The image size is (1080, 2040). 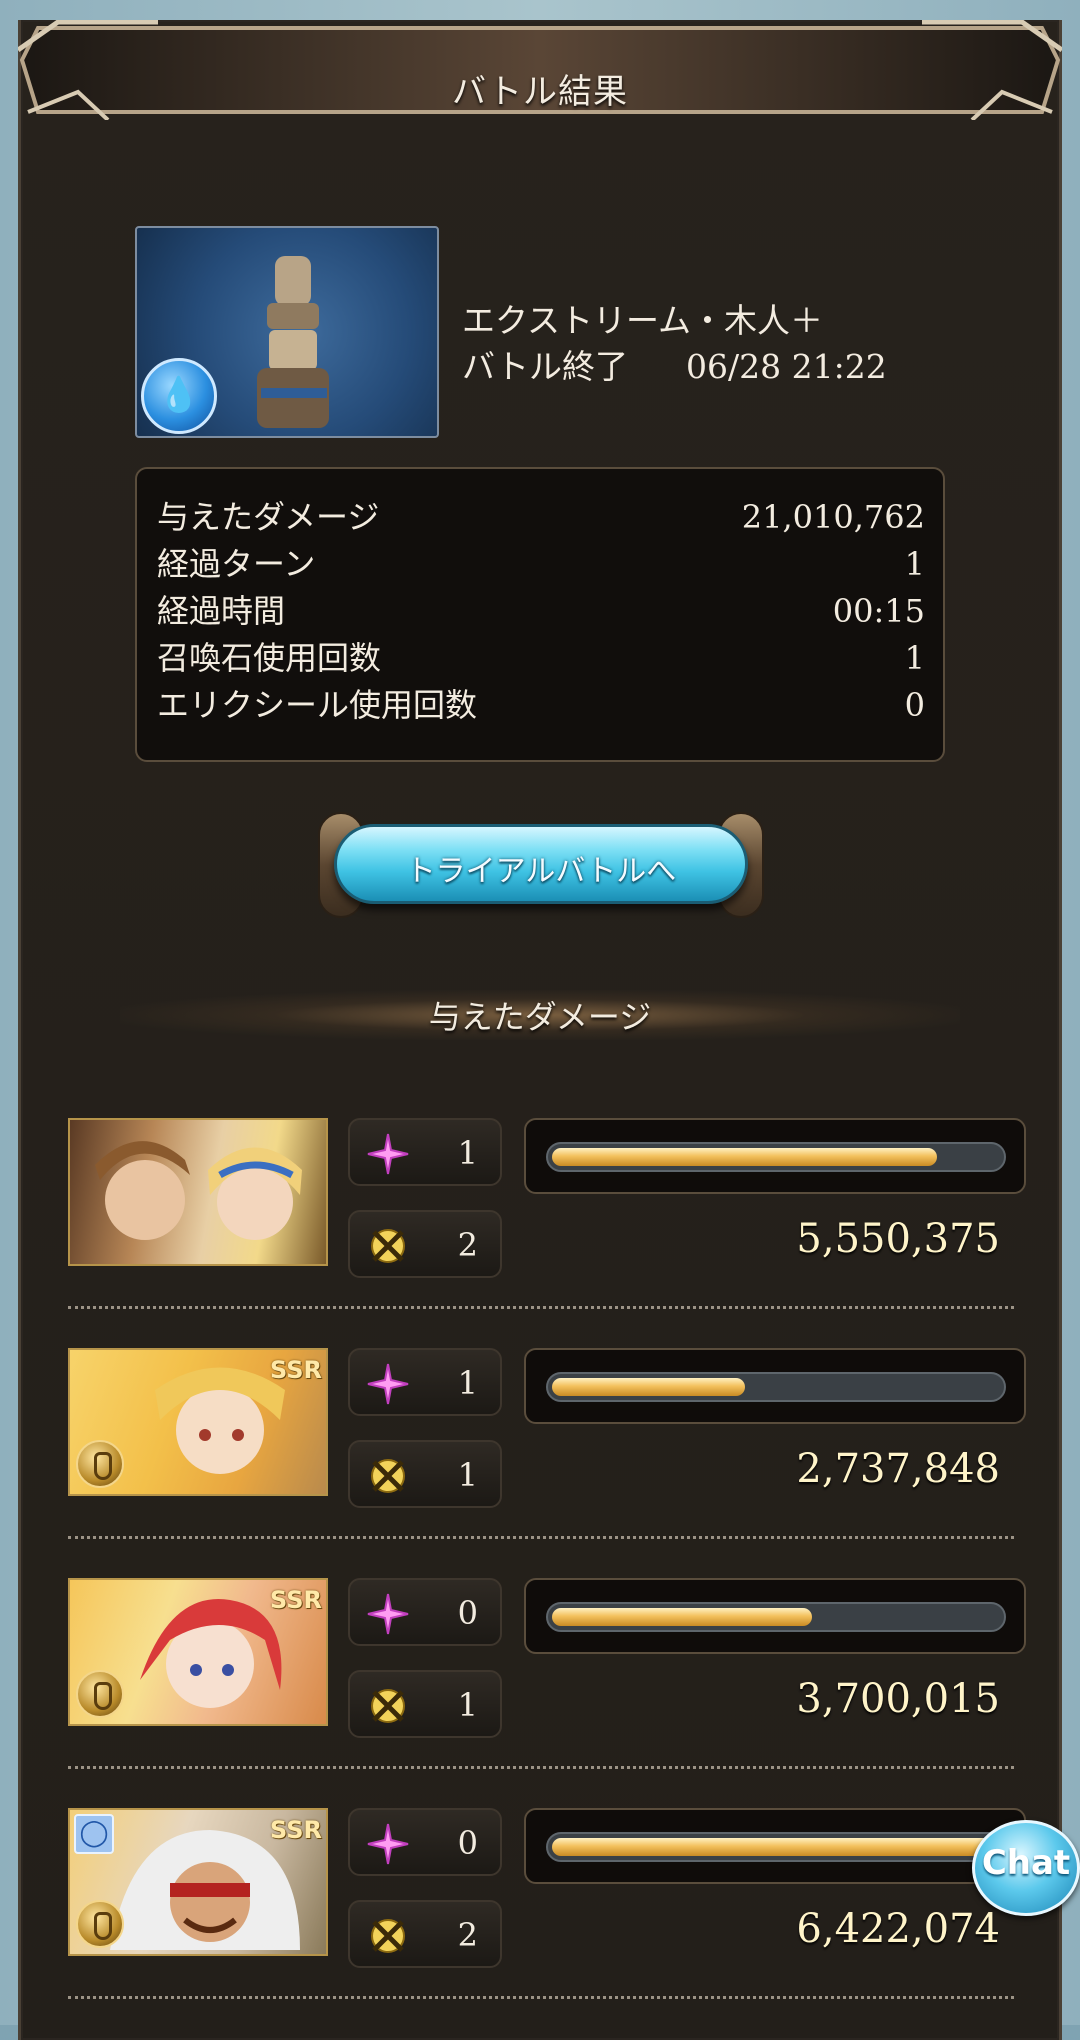 I want to click on stat-value: 0, so click(x=914, y=705).